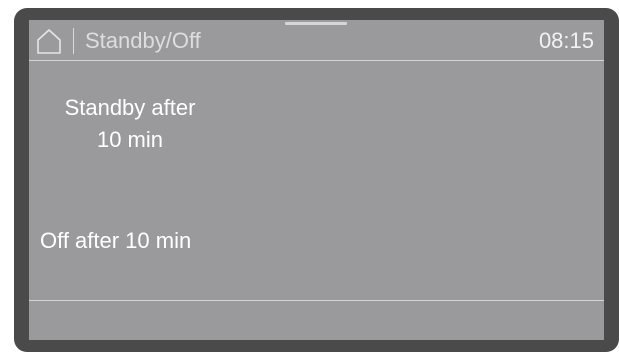  I want to click on off-option: Off after 10 min, so click(115, 241).